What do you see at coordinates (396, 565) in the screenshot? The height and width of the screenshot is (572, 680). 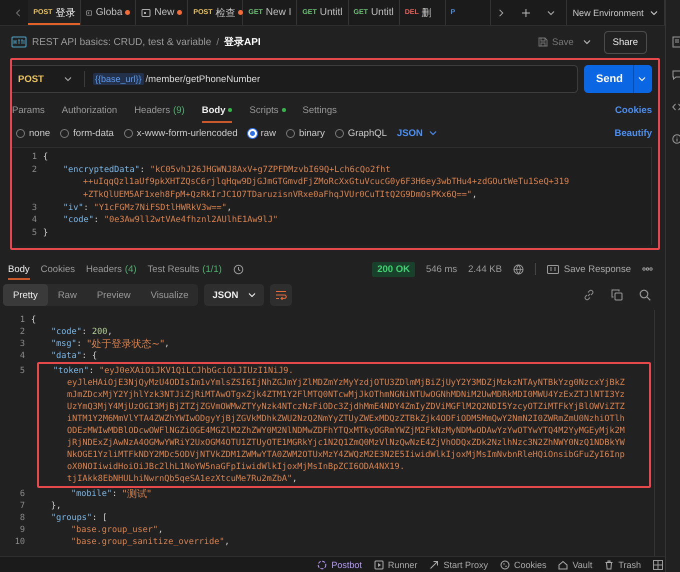 I see `status-bar-item: Runner` at bounding box center [396, 565].